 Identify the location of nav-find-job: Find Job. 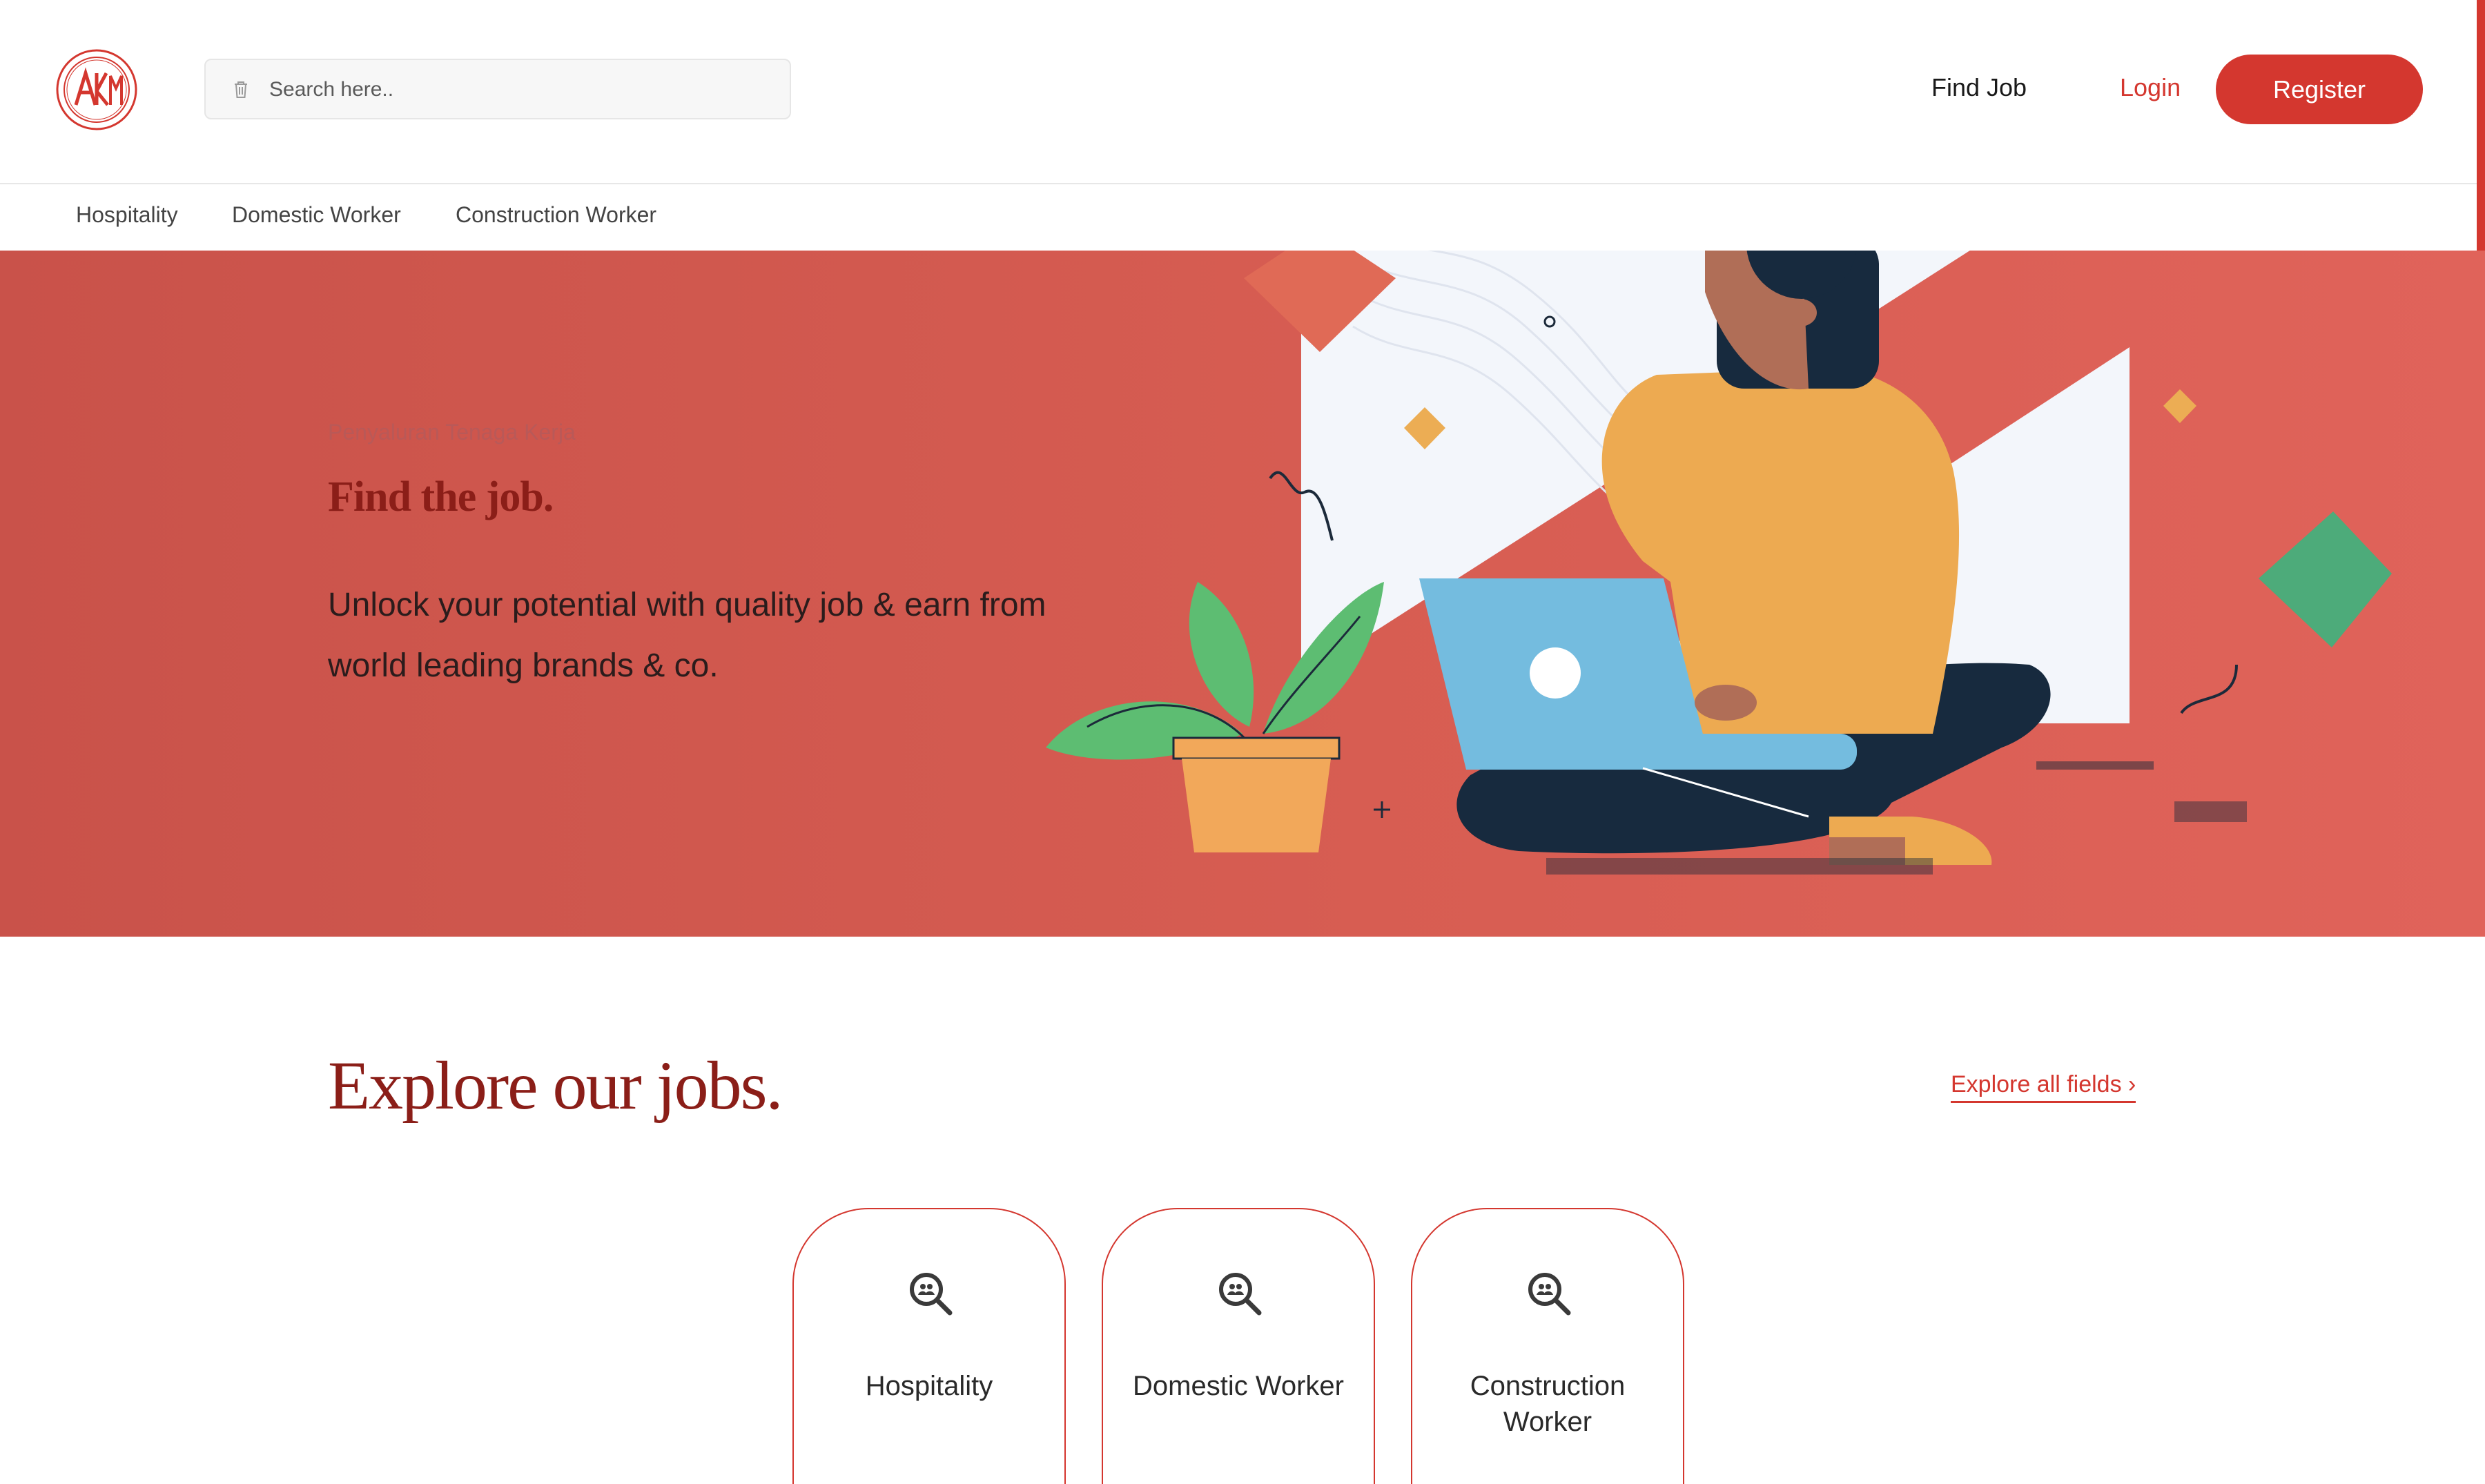
(1979, 87).